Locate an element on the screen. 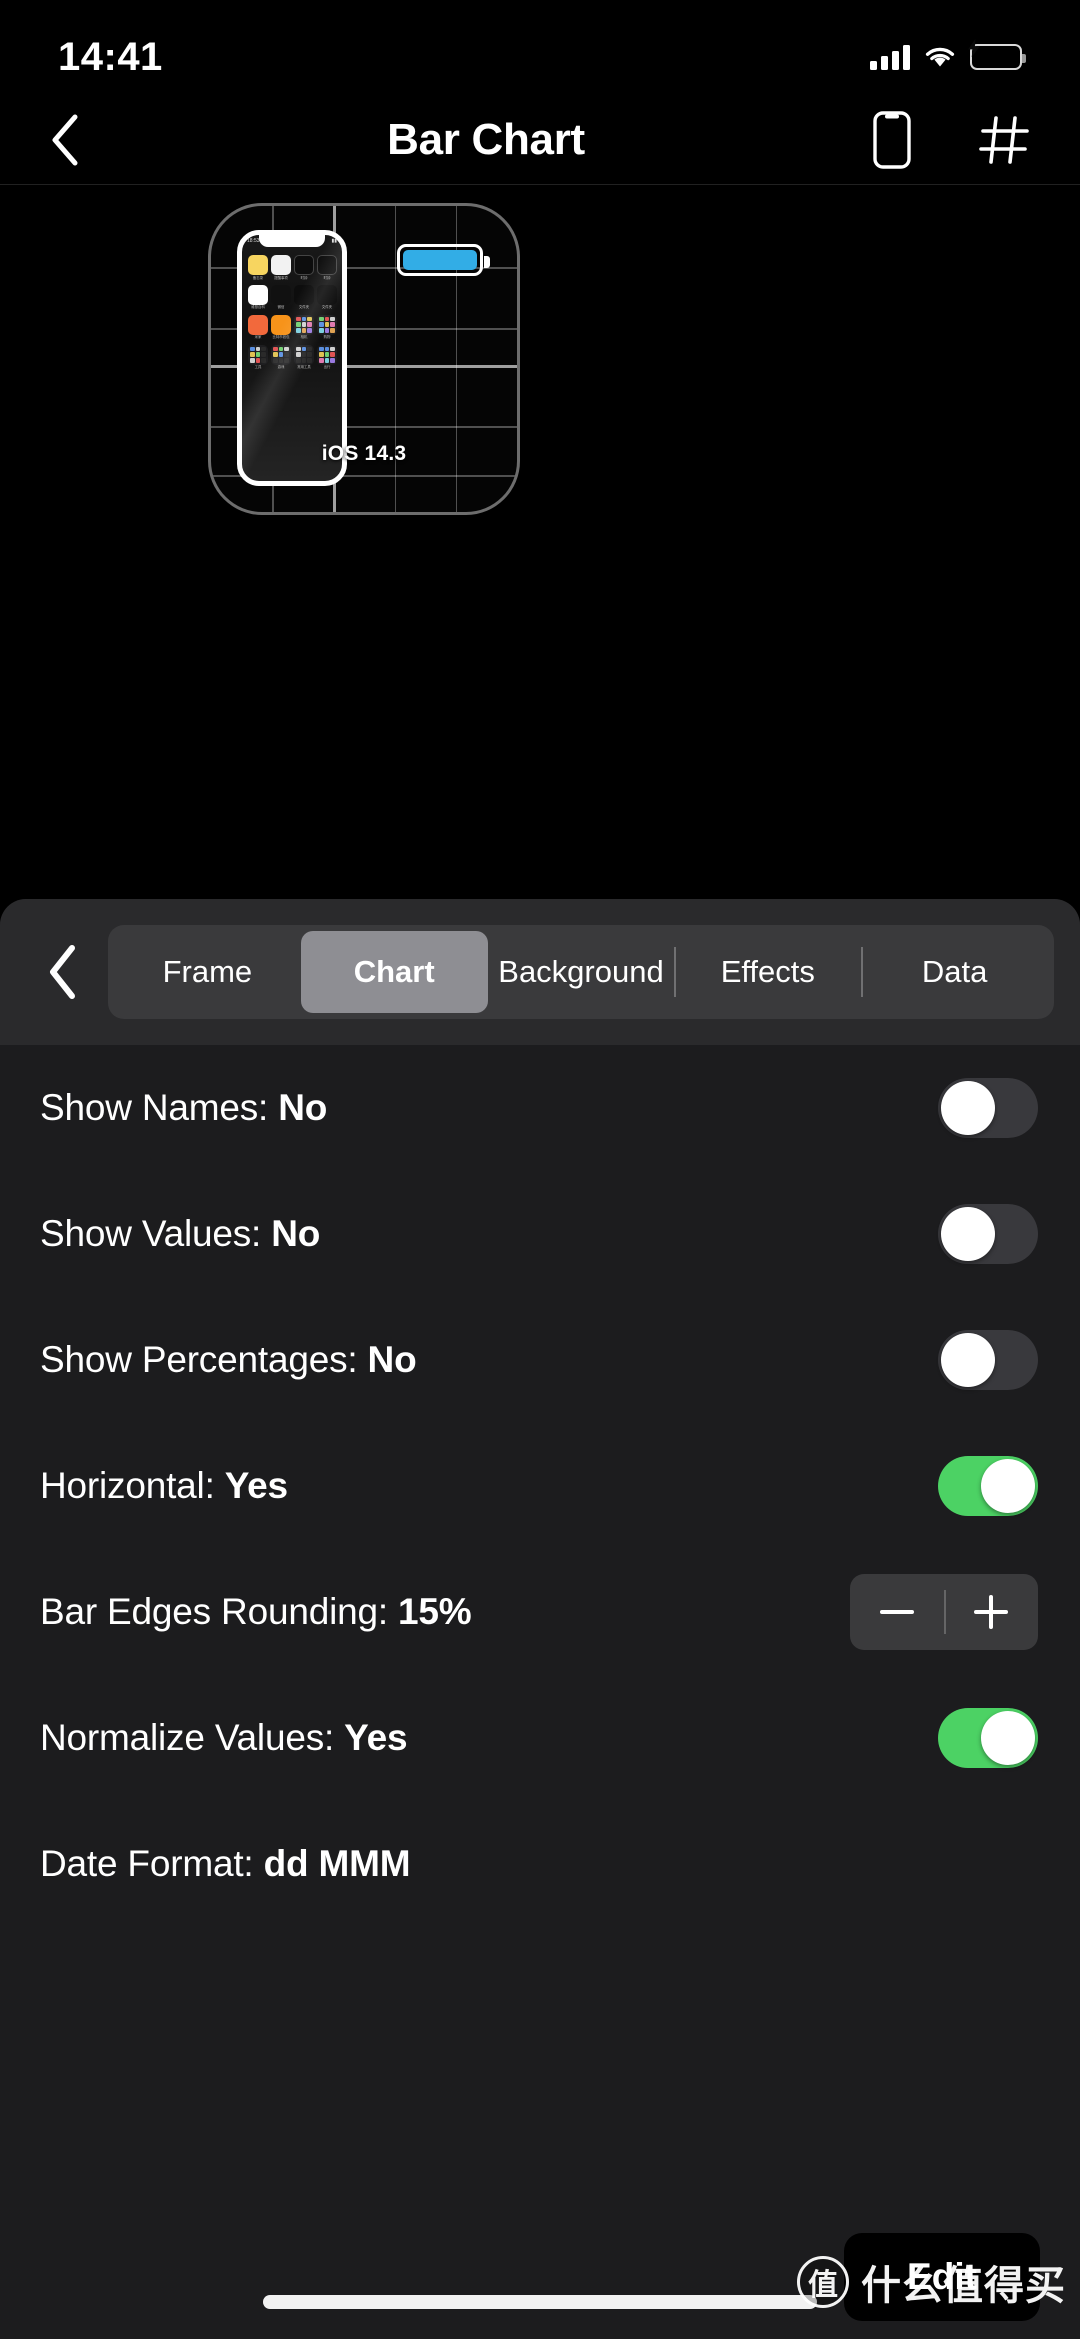 This screenshot has width=1080, height=2339. toggle-normalize-values is located at coordinates (988, 1738).